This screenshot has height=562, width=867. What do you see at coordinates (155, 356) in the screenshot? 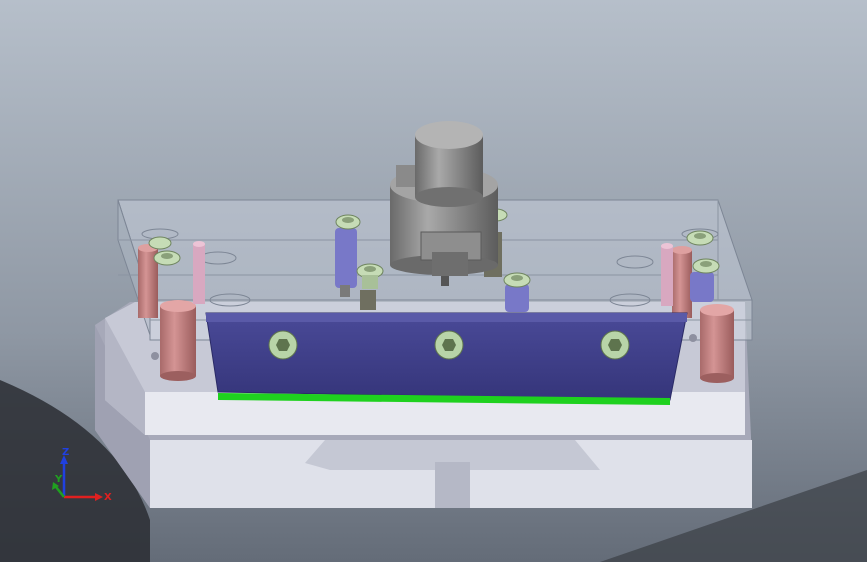
I see `die-hole-left` at bounding box center [155, 356].